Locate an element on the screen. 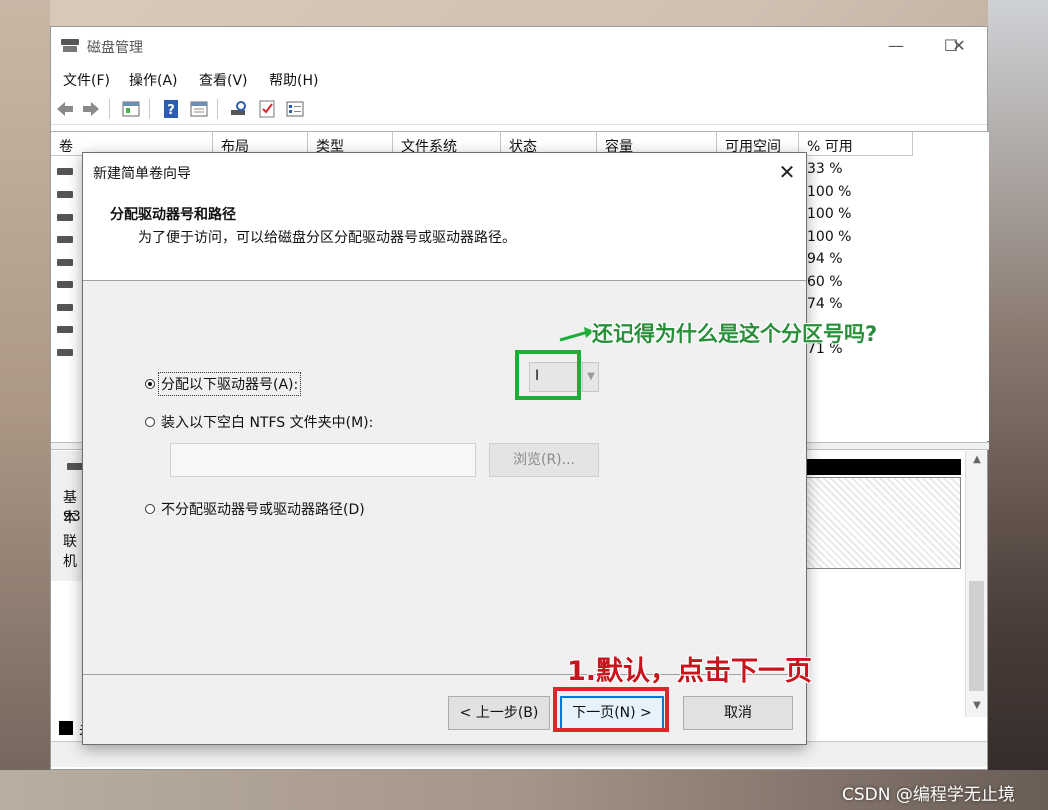  dialog-close-button: ✕ is located at coordinates (787, 172).